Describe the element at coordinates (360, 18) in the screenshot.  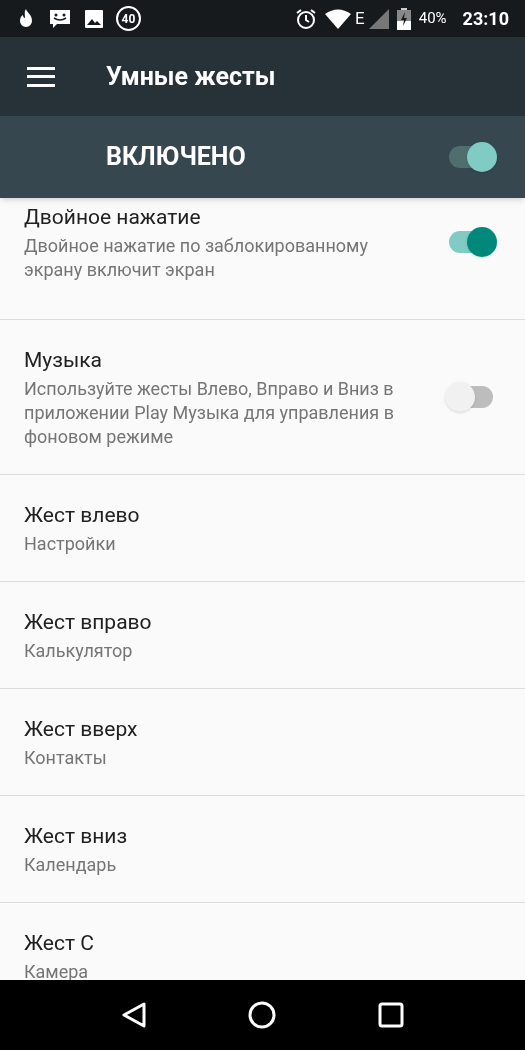
I see `network-type: E` at that location.